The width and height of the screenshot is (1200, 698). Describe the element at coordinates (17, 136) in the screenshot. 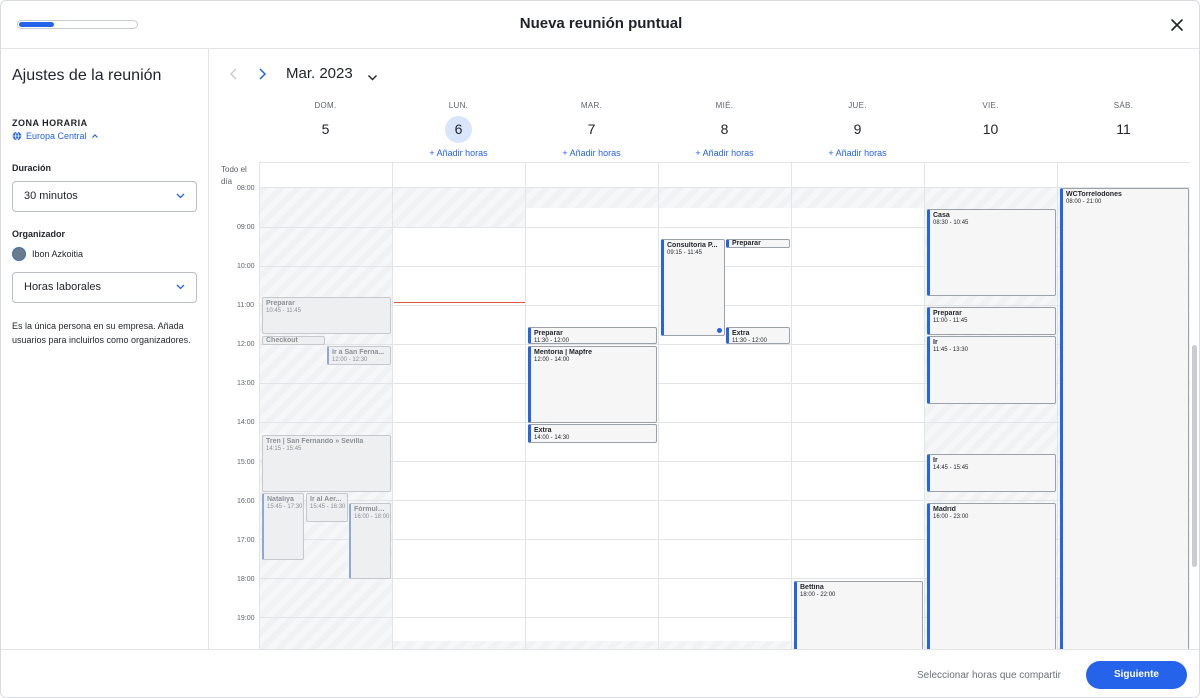

I see `globe-icon` at that location.